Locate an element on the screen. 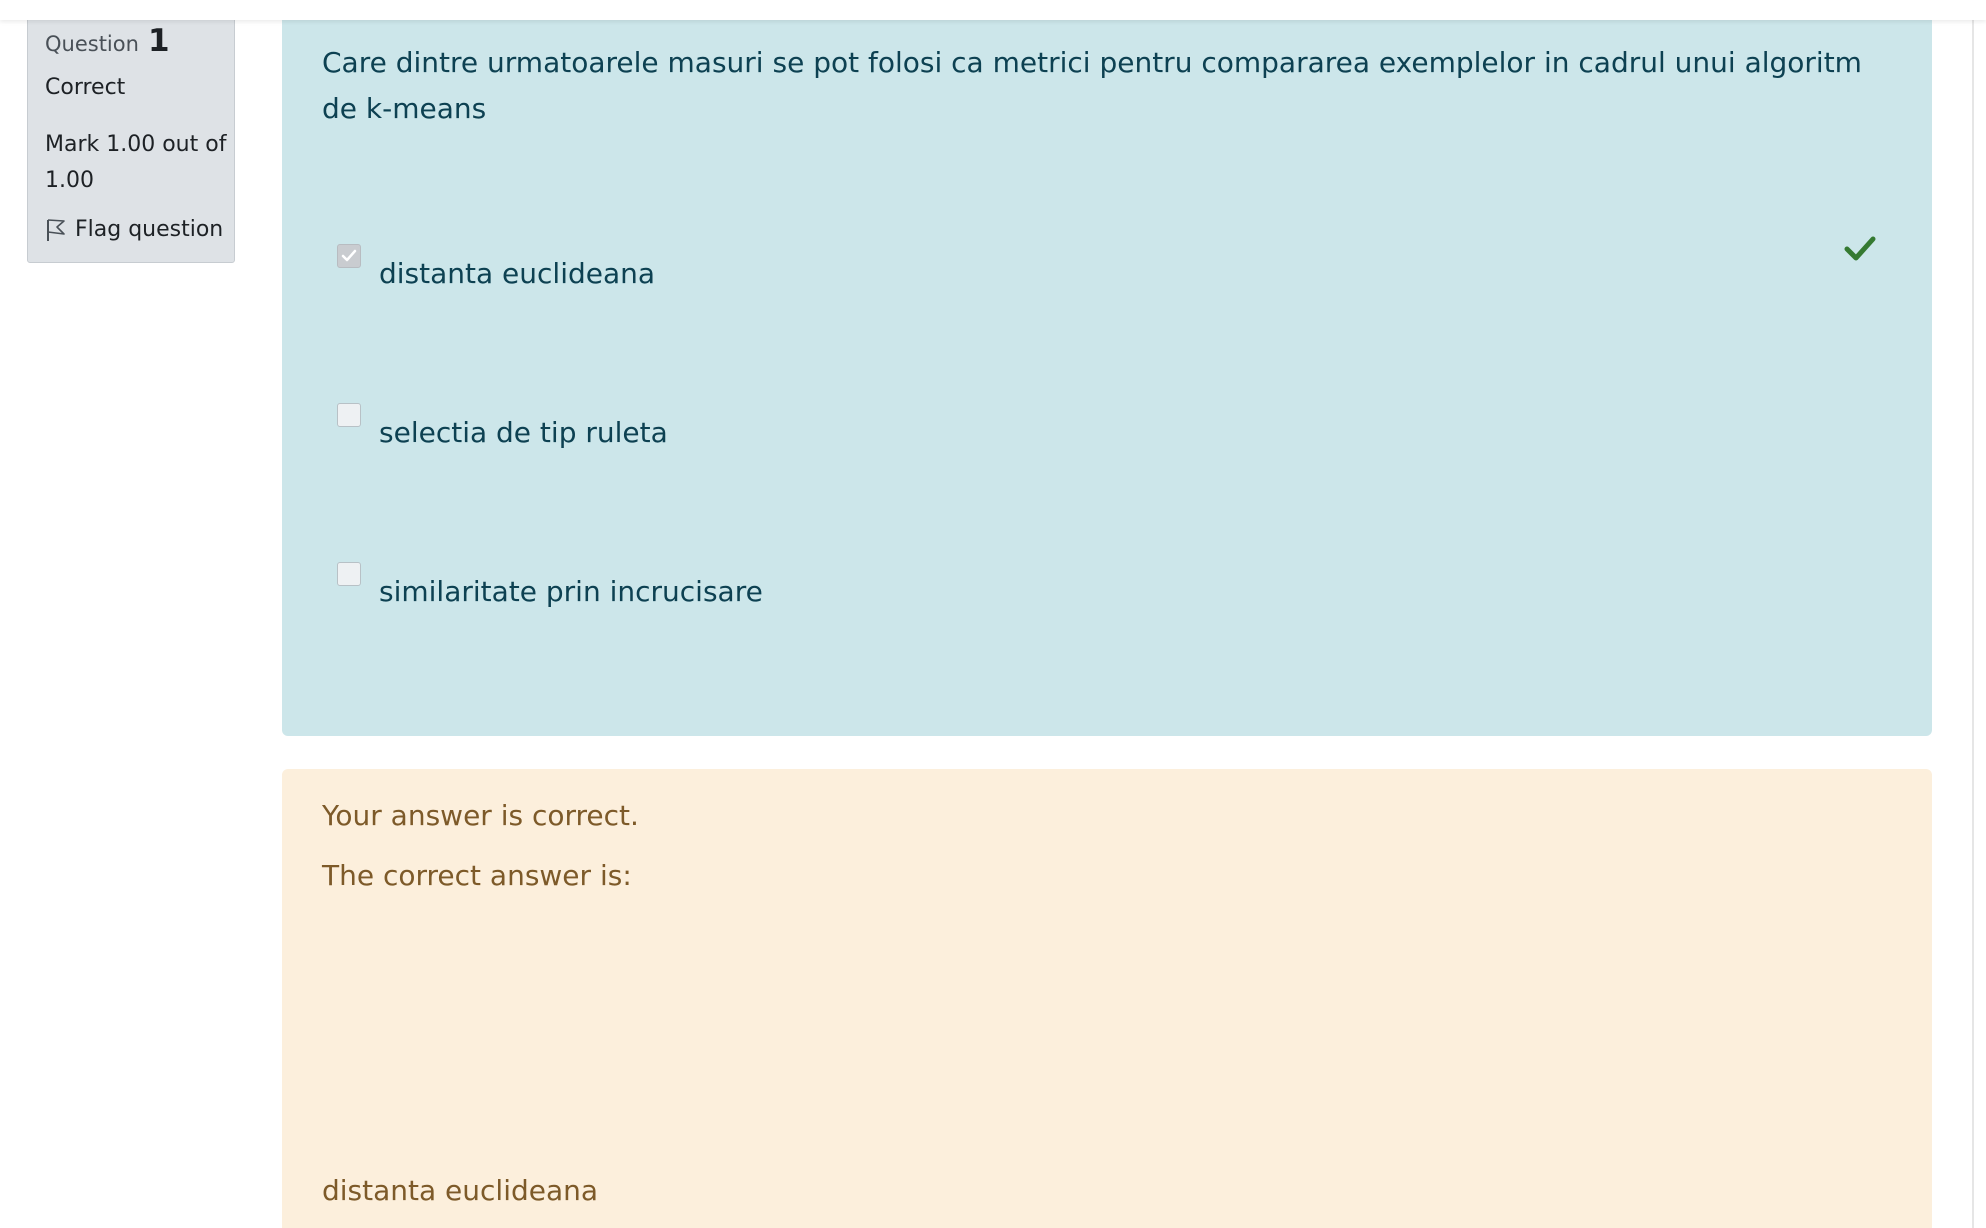 Image resolution: width=1986 pixels, height=1228 pixels. top-header-bar is located at coordinates (993, 10).